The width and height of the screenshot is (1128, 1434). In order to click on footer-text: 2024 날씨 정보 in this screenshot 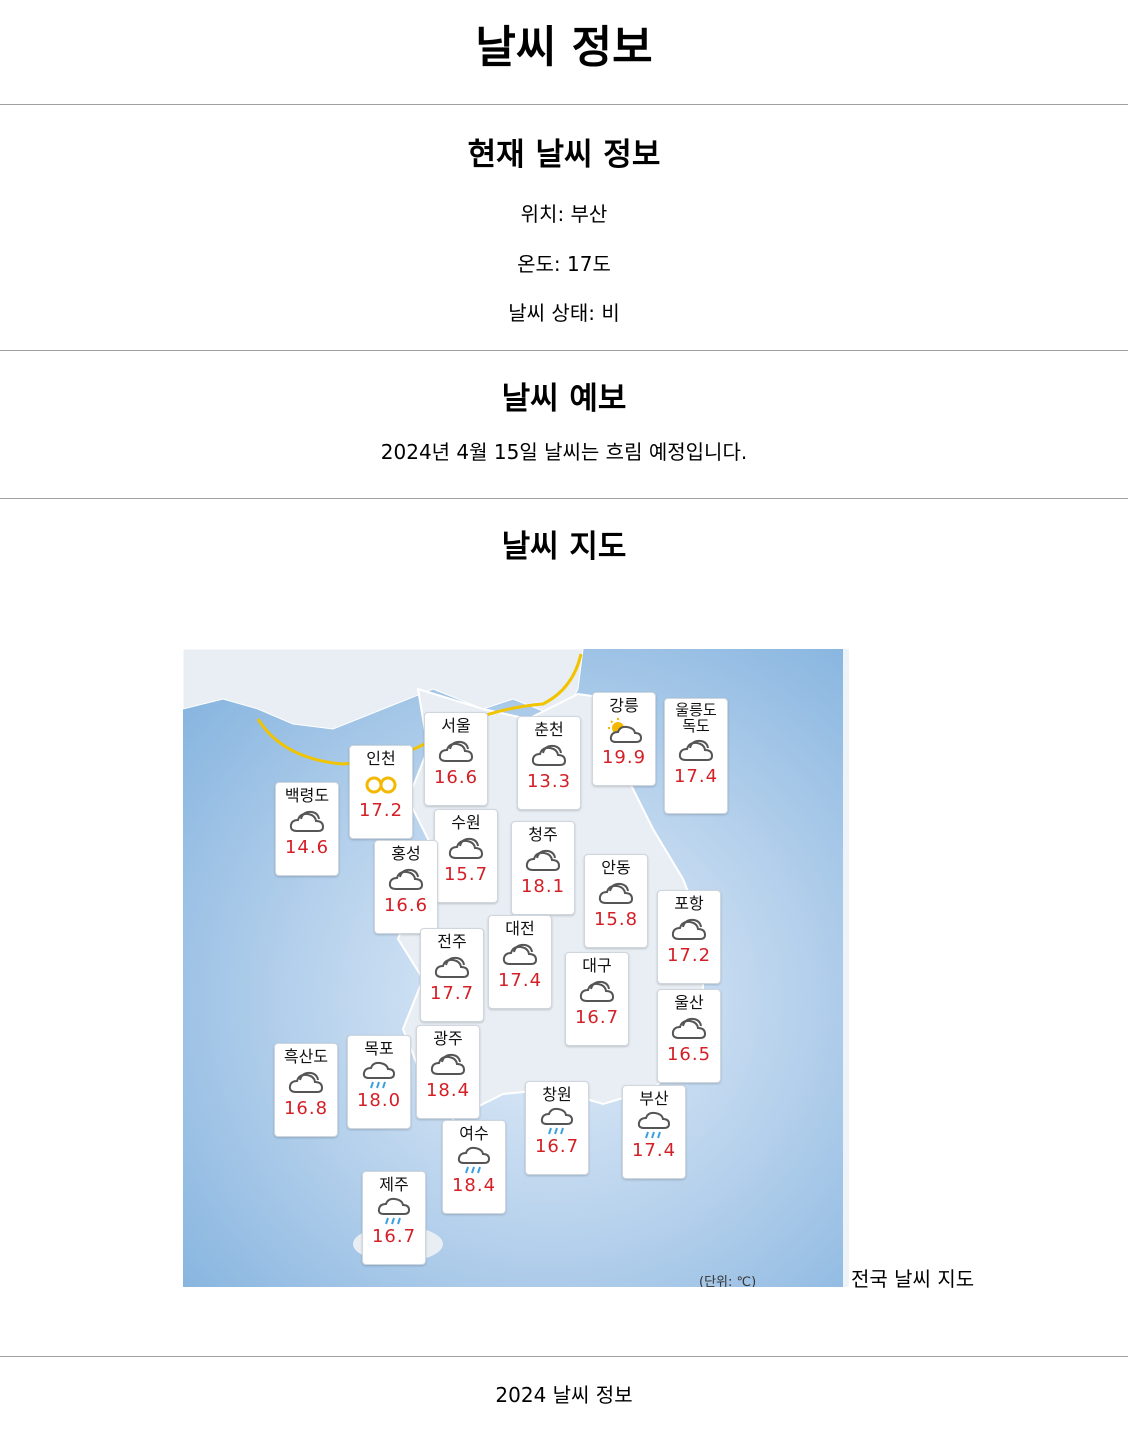, I will do `click(564, 1395)`.